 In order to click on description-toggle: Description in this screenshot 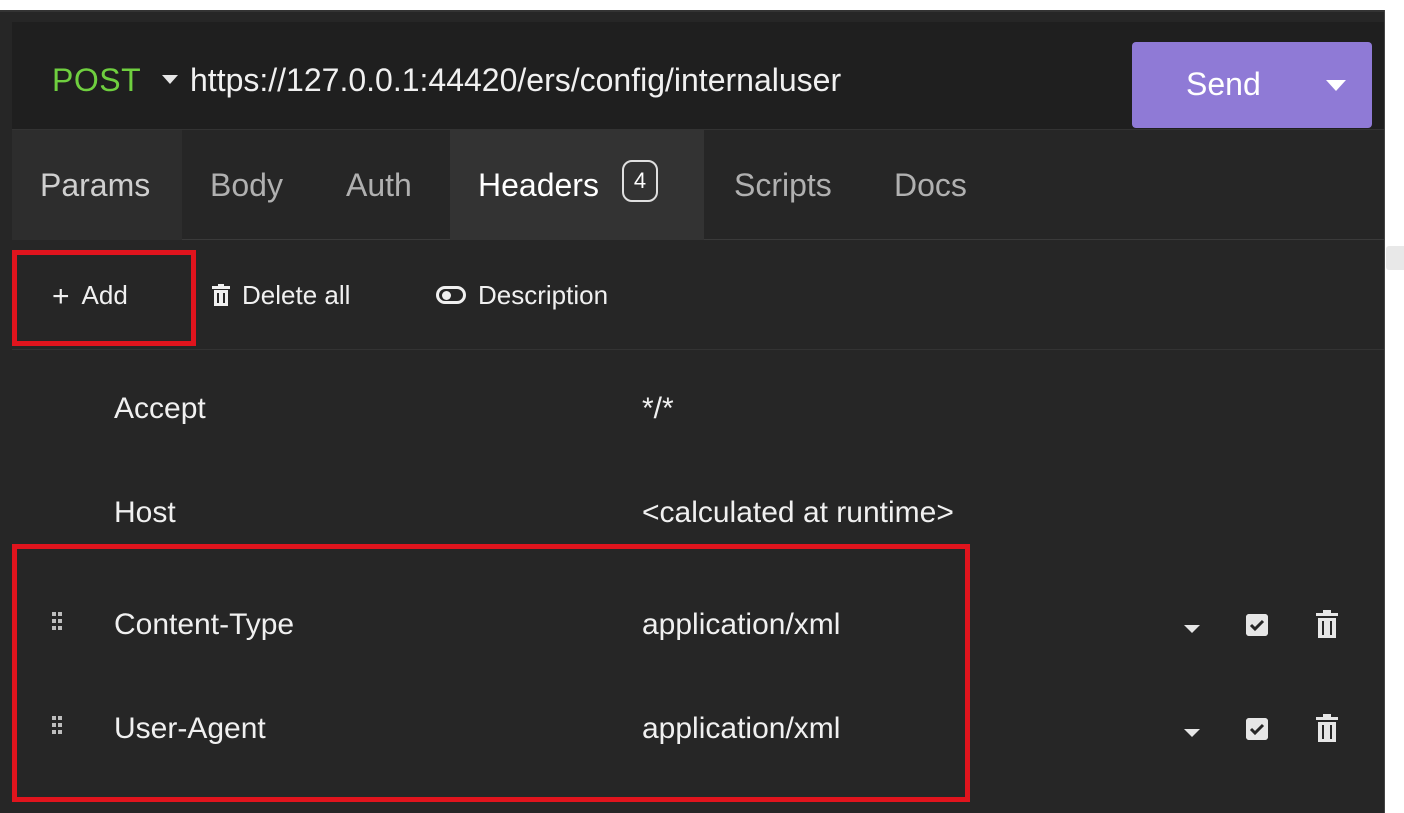, I will do `click(522, 295)`.